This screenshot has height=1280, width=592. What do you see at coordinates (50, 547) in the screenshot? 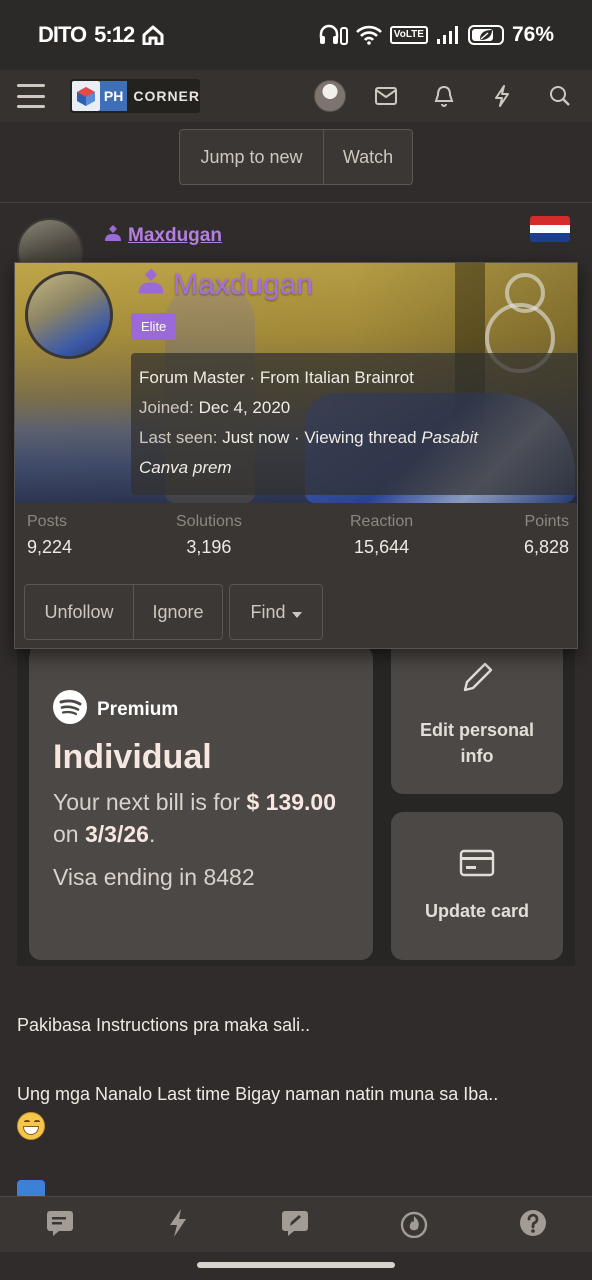
I see `stat-value: 9,224` at bounding box center [50, 547].